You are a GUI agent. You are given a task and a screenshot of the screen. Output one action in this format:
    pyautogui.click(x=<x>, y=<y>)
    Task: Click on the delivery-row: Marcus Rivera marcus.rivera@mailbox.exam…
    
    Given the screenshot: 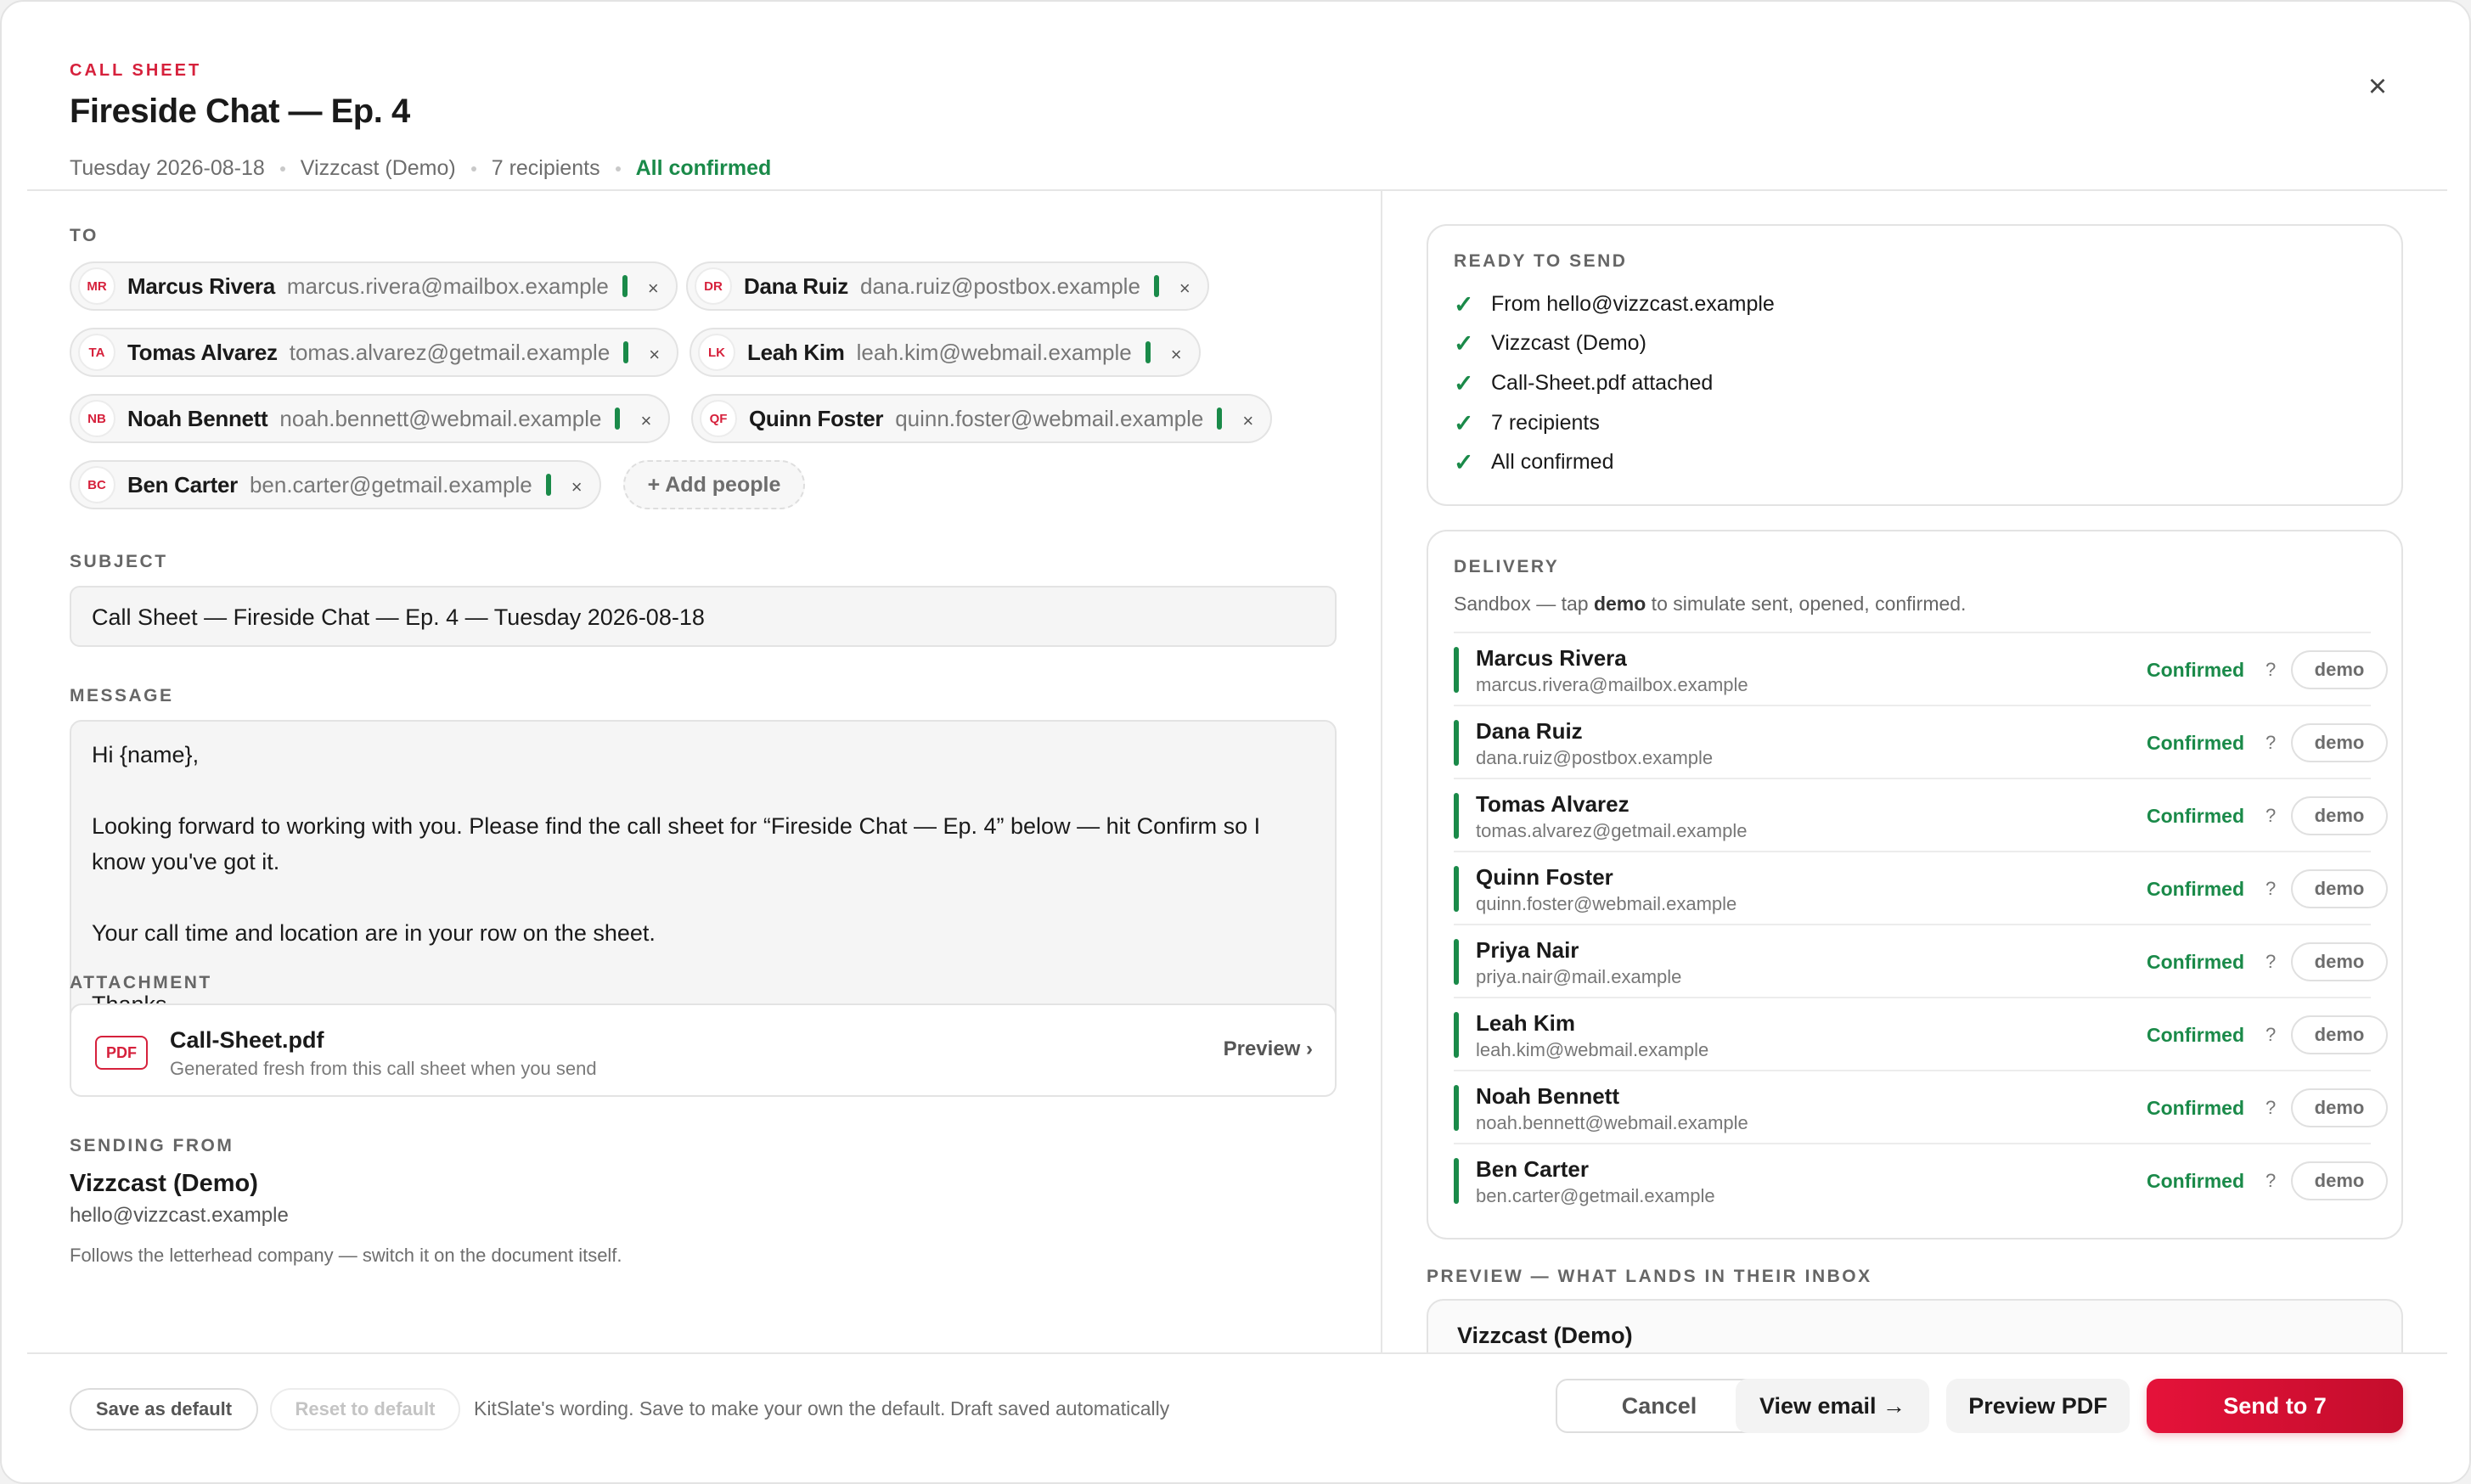 What is the action you would take?
    pyautogui.click(x=1921, y=669)
    